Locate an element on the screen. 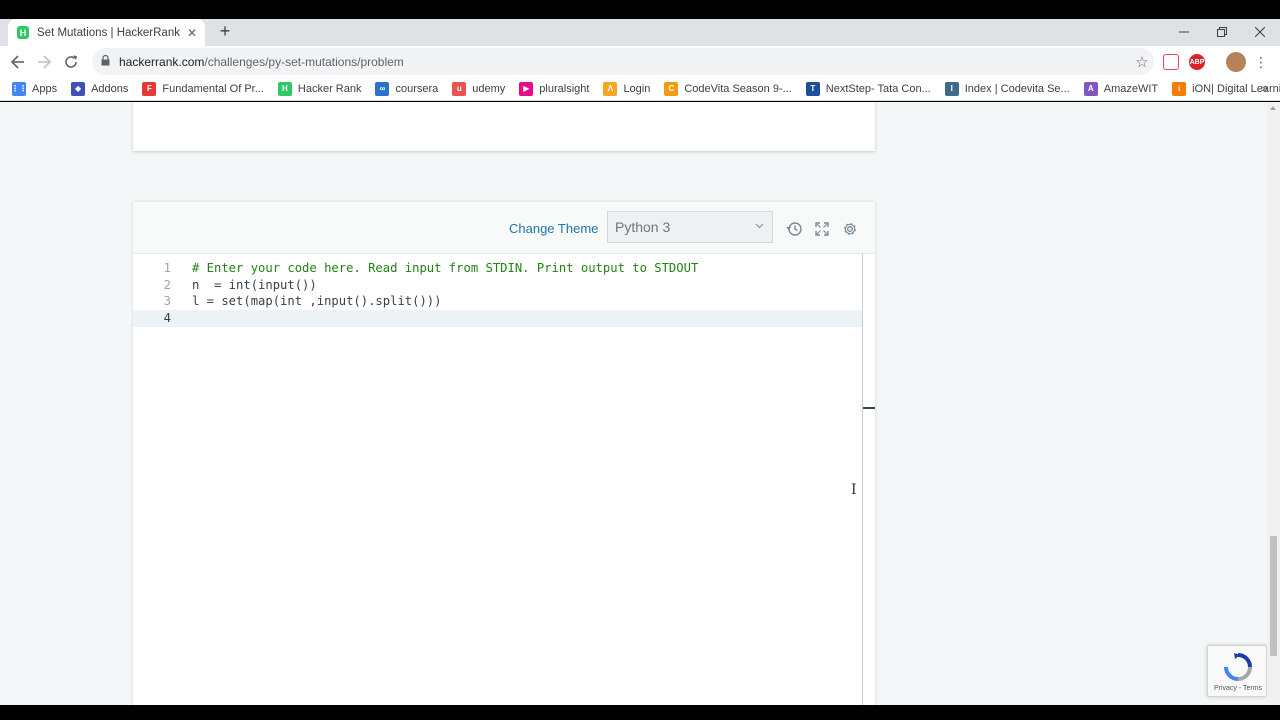 The height and width of the screenshot is (720, 1280). bookmark-amazewit: A AmazeWIT is located at coordinates (1121, 88).